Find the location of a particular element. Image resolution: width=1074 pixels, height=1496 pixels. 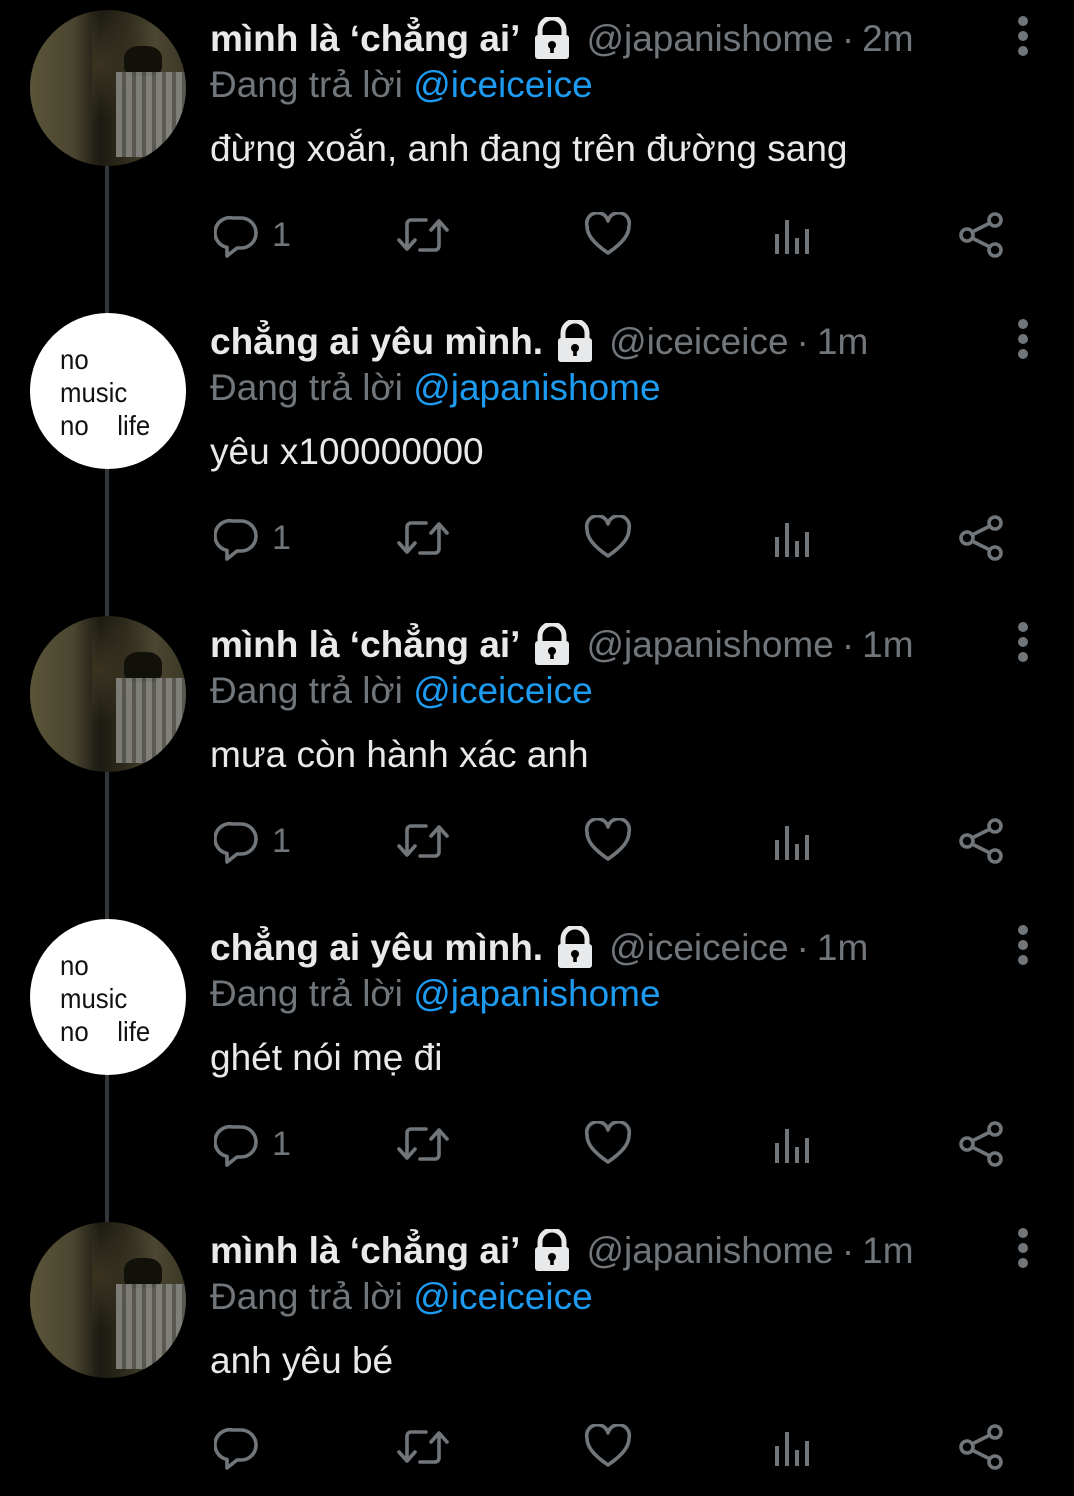

tweet-header: chẳng ai yêu mình. @iceiceice · 1m is located at coordinates (539, 342).